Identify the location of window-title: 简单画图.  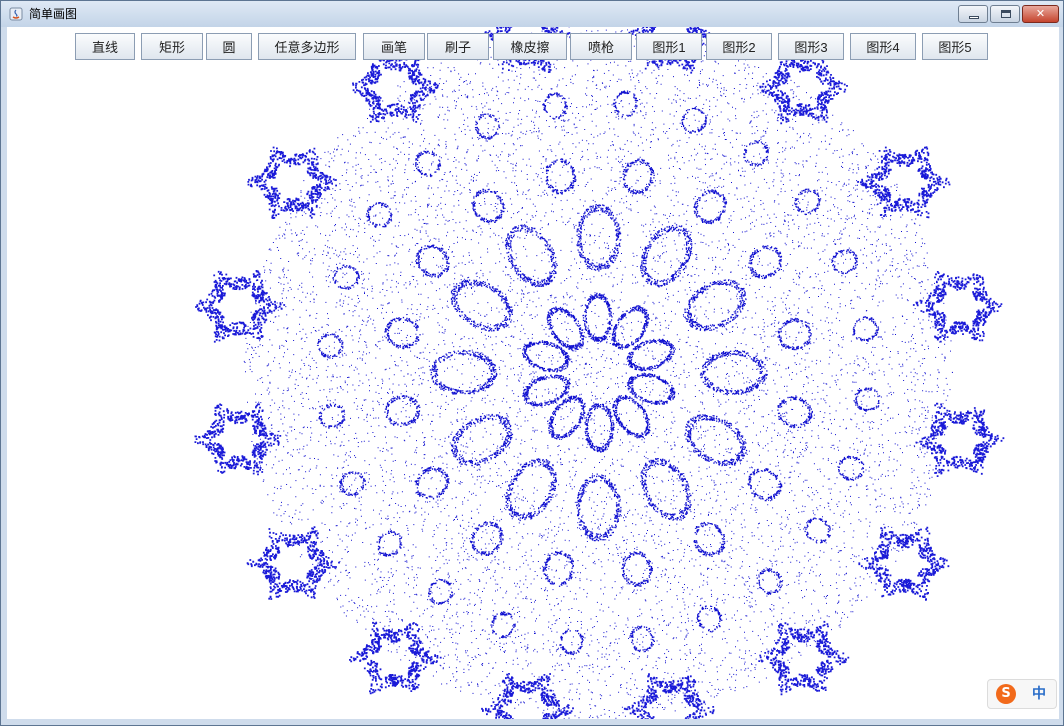
(53, 14).